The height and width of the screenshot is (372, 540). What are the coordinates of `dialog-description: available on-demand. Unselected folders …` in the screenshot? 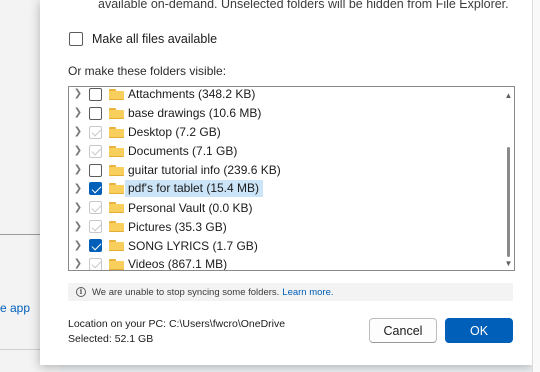 It's located at (303, 5).